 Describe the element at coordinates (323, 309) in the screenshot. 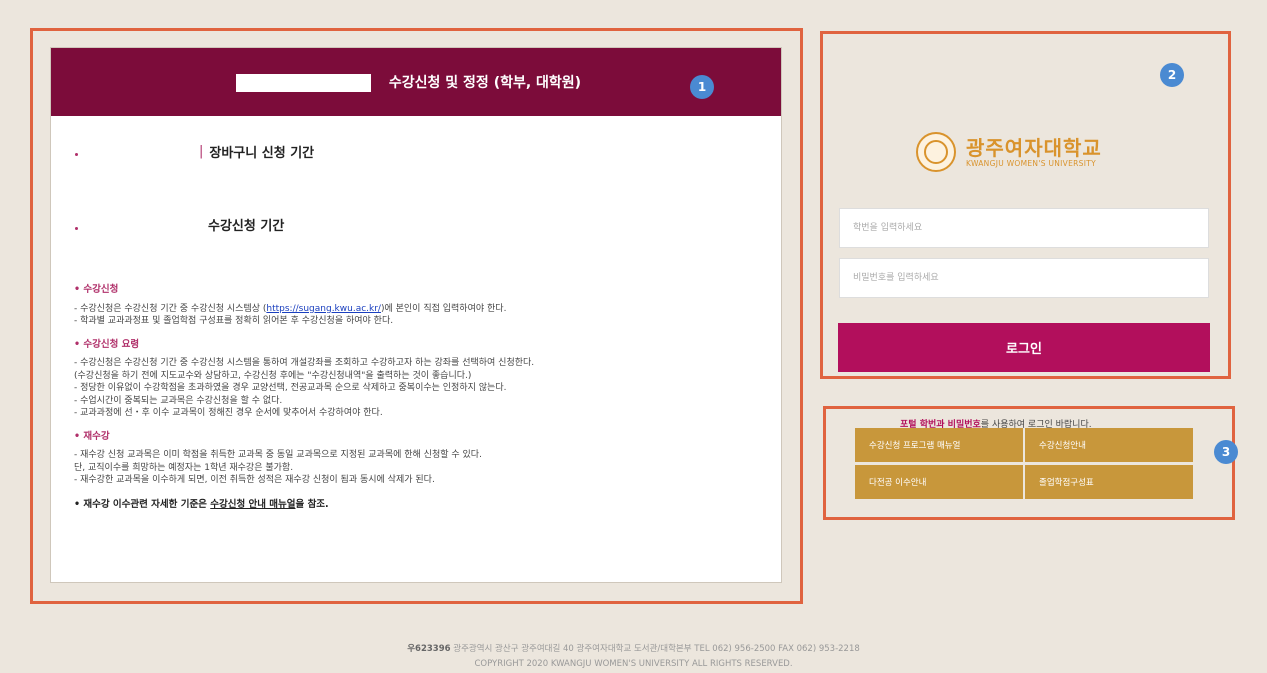

I see `sugang-link: https://sugang.kwu.ac.kr/` at that location.